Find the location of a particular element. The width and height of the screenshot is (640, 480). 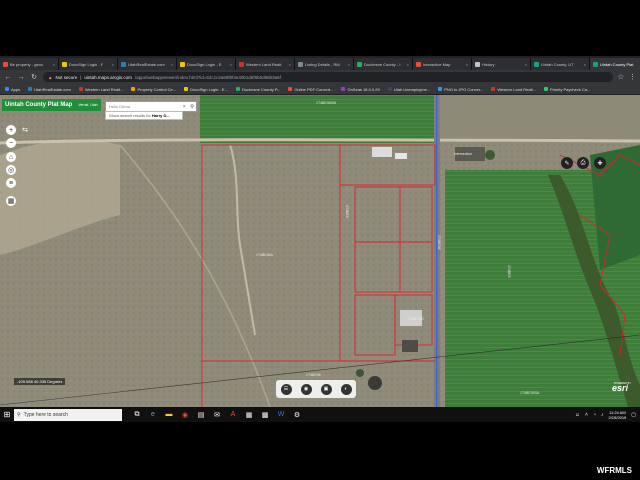

clear-icon: × is located at coordinates (184, 107).